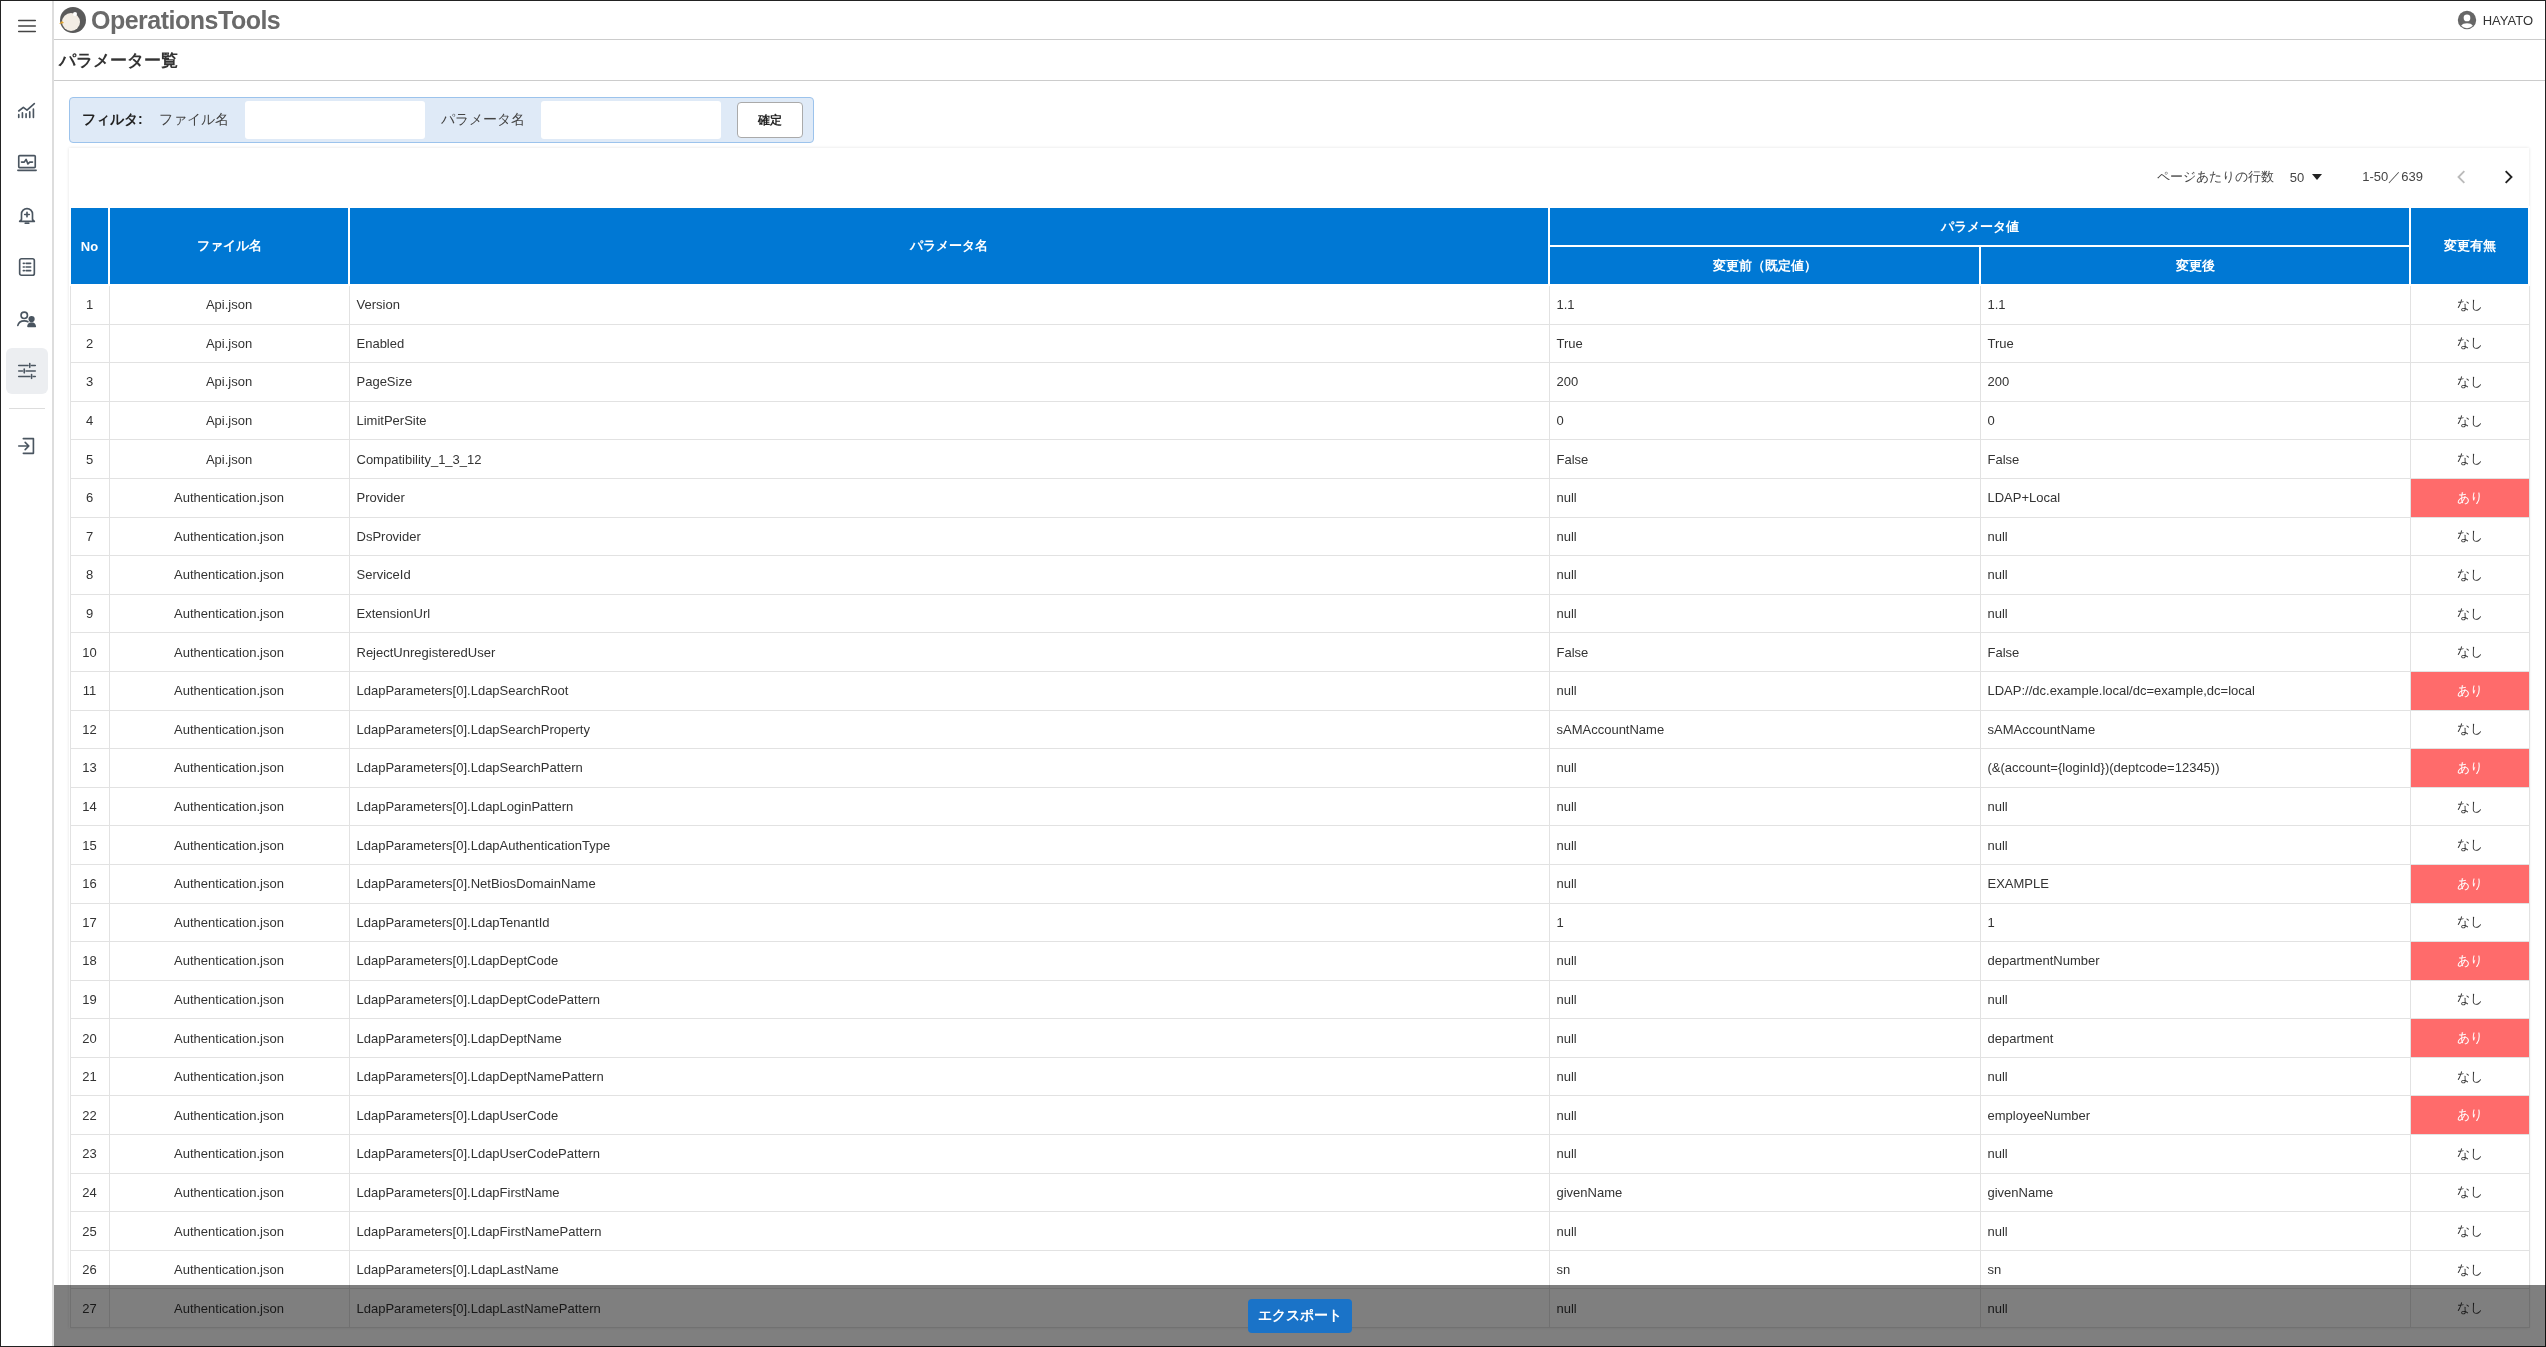 The width and height of the screenshot is (2546, 1347). Describe the element at coordinates (949, 845) in the screenshot. I see `table-cell: LdapParameters[0].LdapAuthenticationType` at that location.